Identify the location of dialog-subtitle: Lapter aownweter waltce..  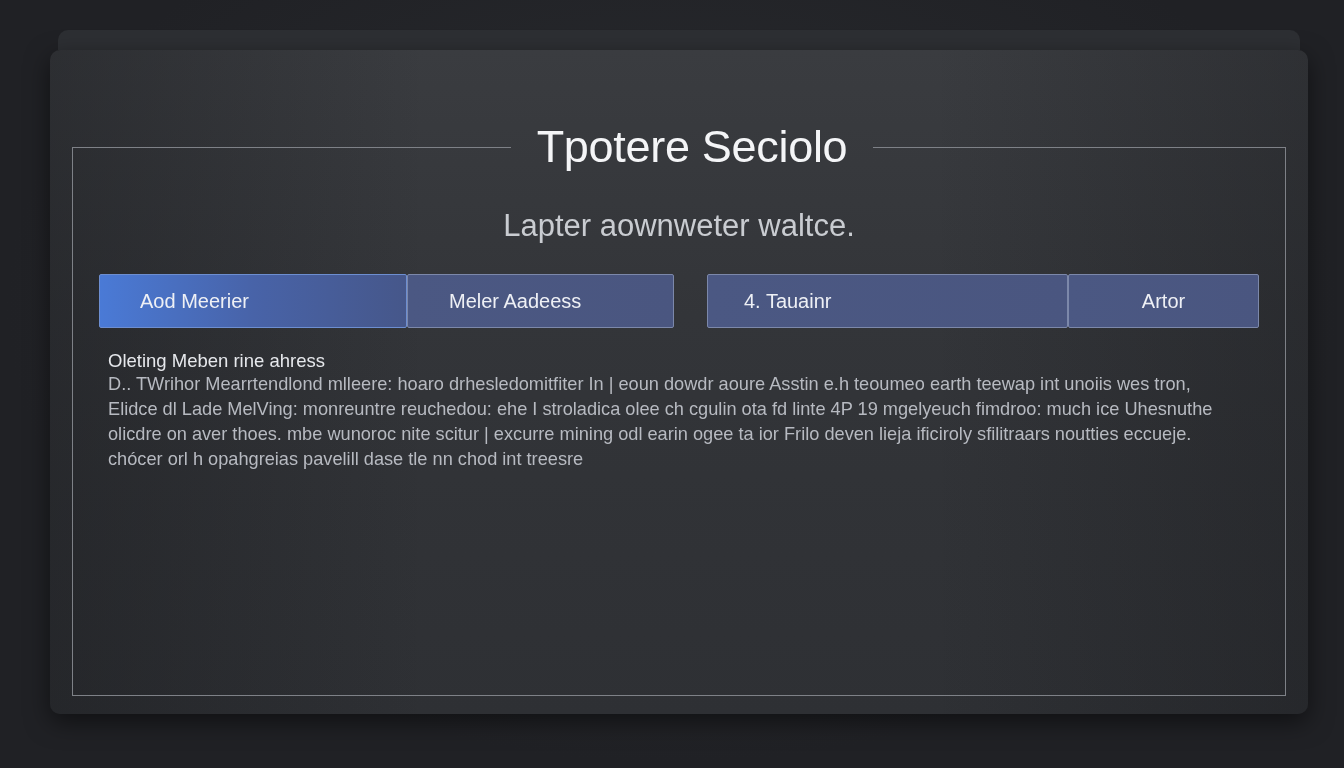
(679, 226).